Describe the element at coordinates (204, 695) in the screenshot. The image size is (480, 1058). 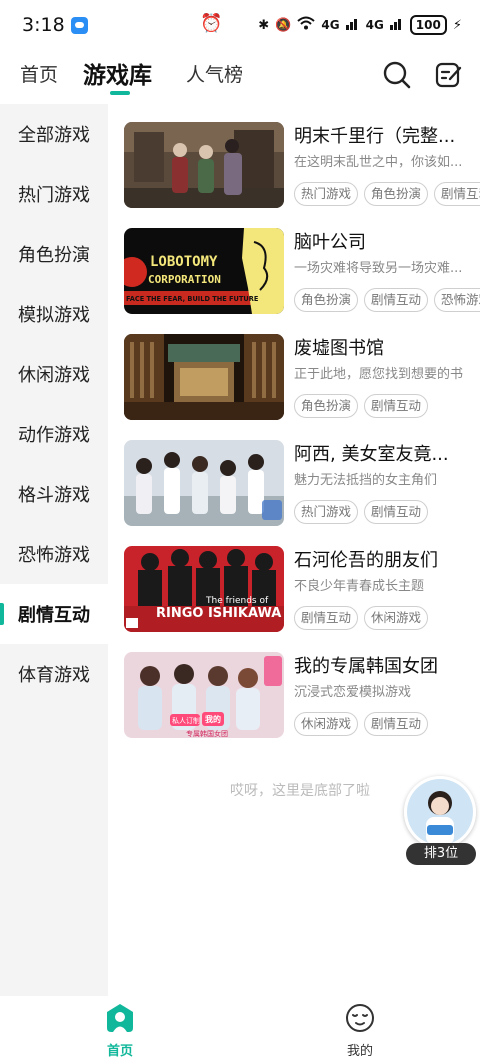
I see `game-thumbnail: 私人订制 我的 专属韩国女团` at that location.